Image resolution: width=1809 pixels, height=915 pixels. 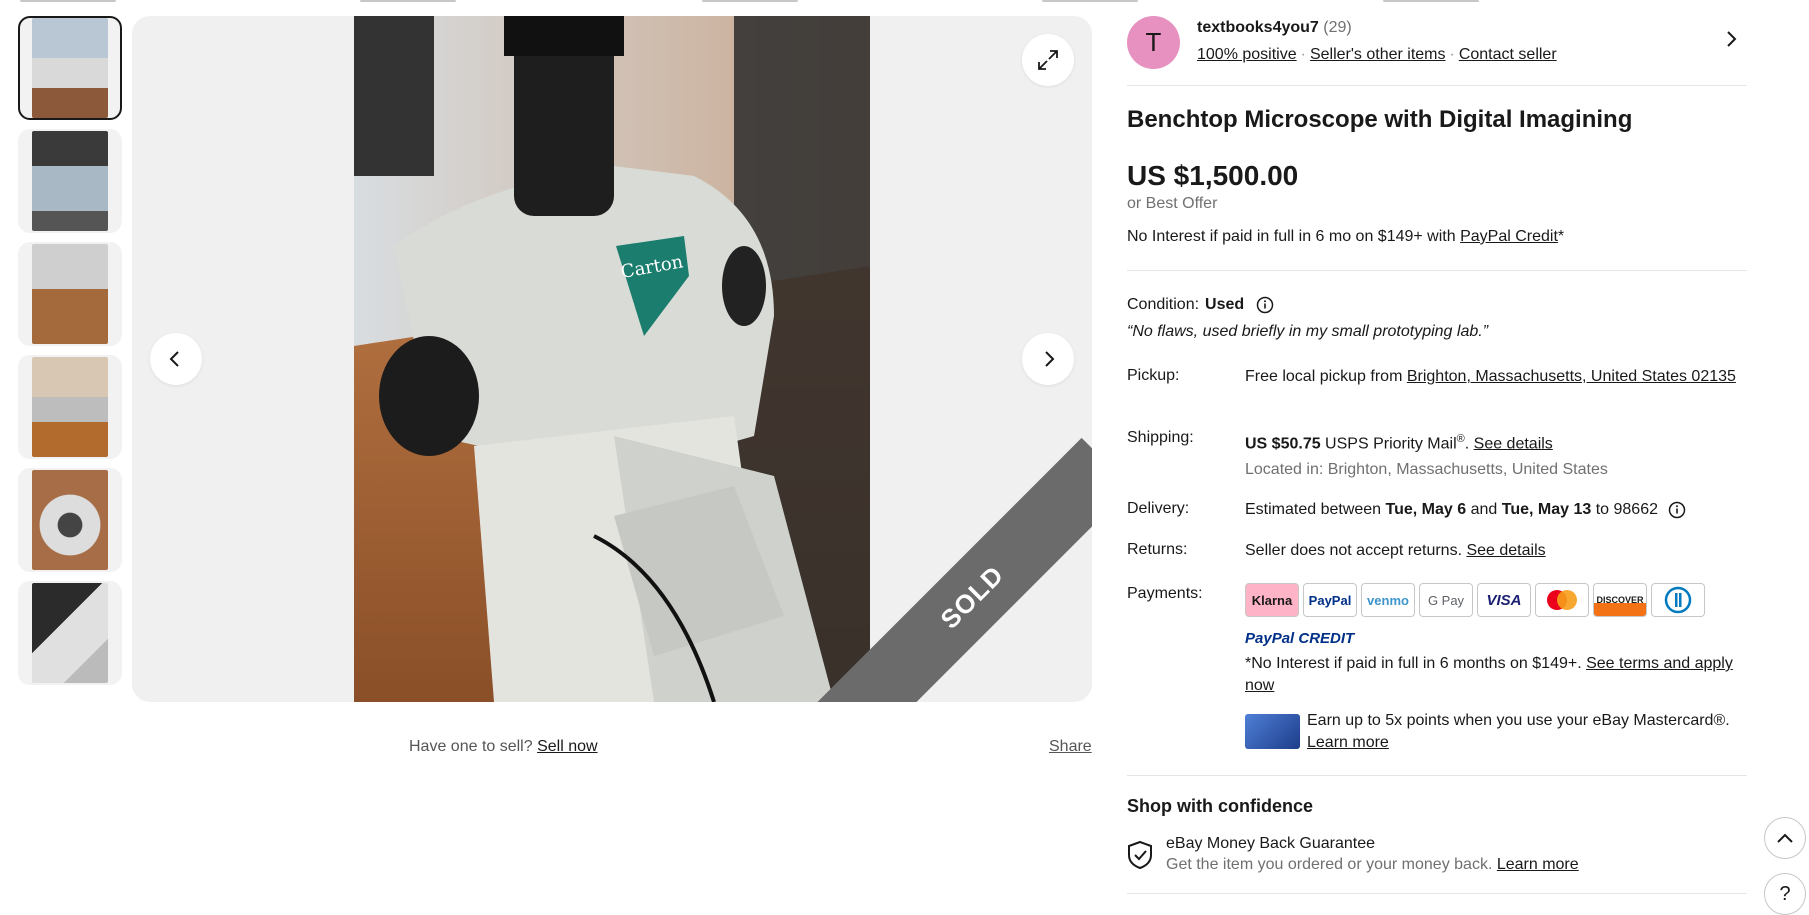 I want to click on delivery-and: and, so click(x=1484, y=509).